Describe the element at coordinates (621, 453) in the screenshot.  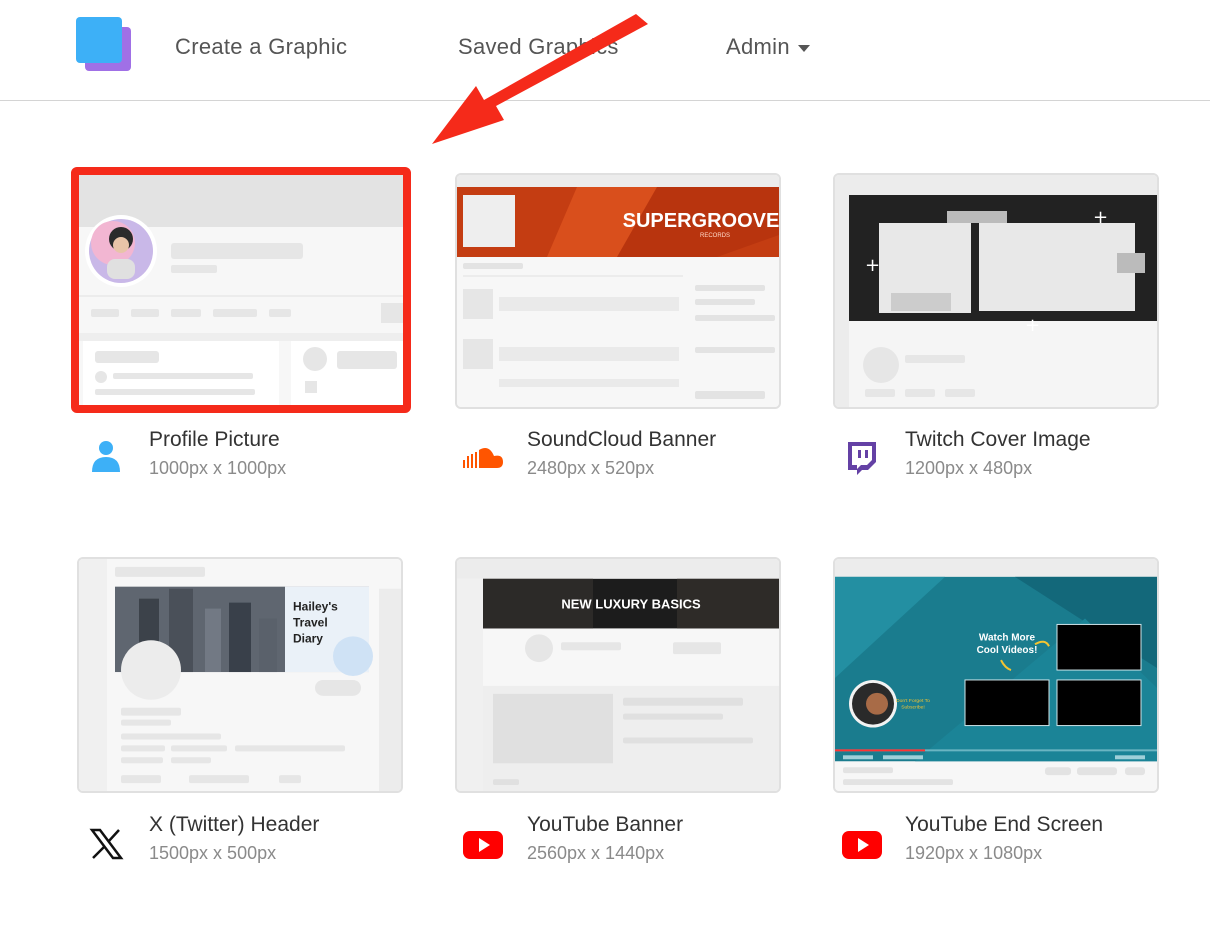
I see `template-label-soundcloud-banner: SoundCloud Banner 2480px x 520px` at that location.